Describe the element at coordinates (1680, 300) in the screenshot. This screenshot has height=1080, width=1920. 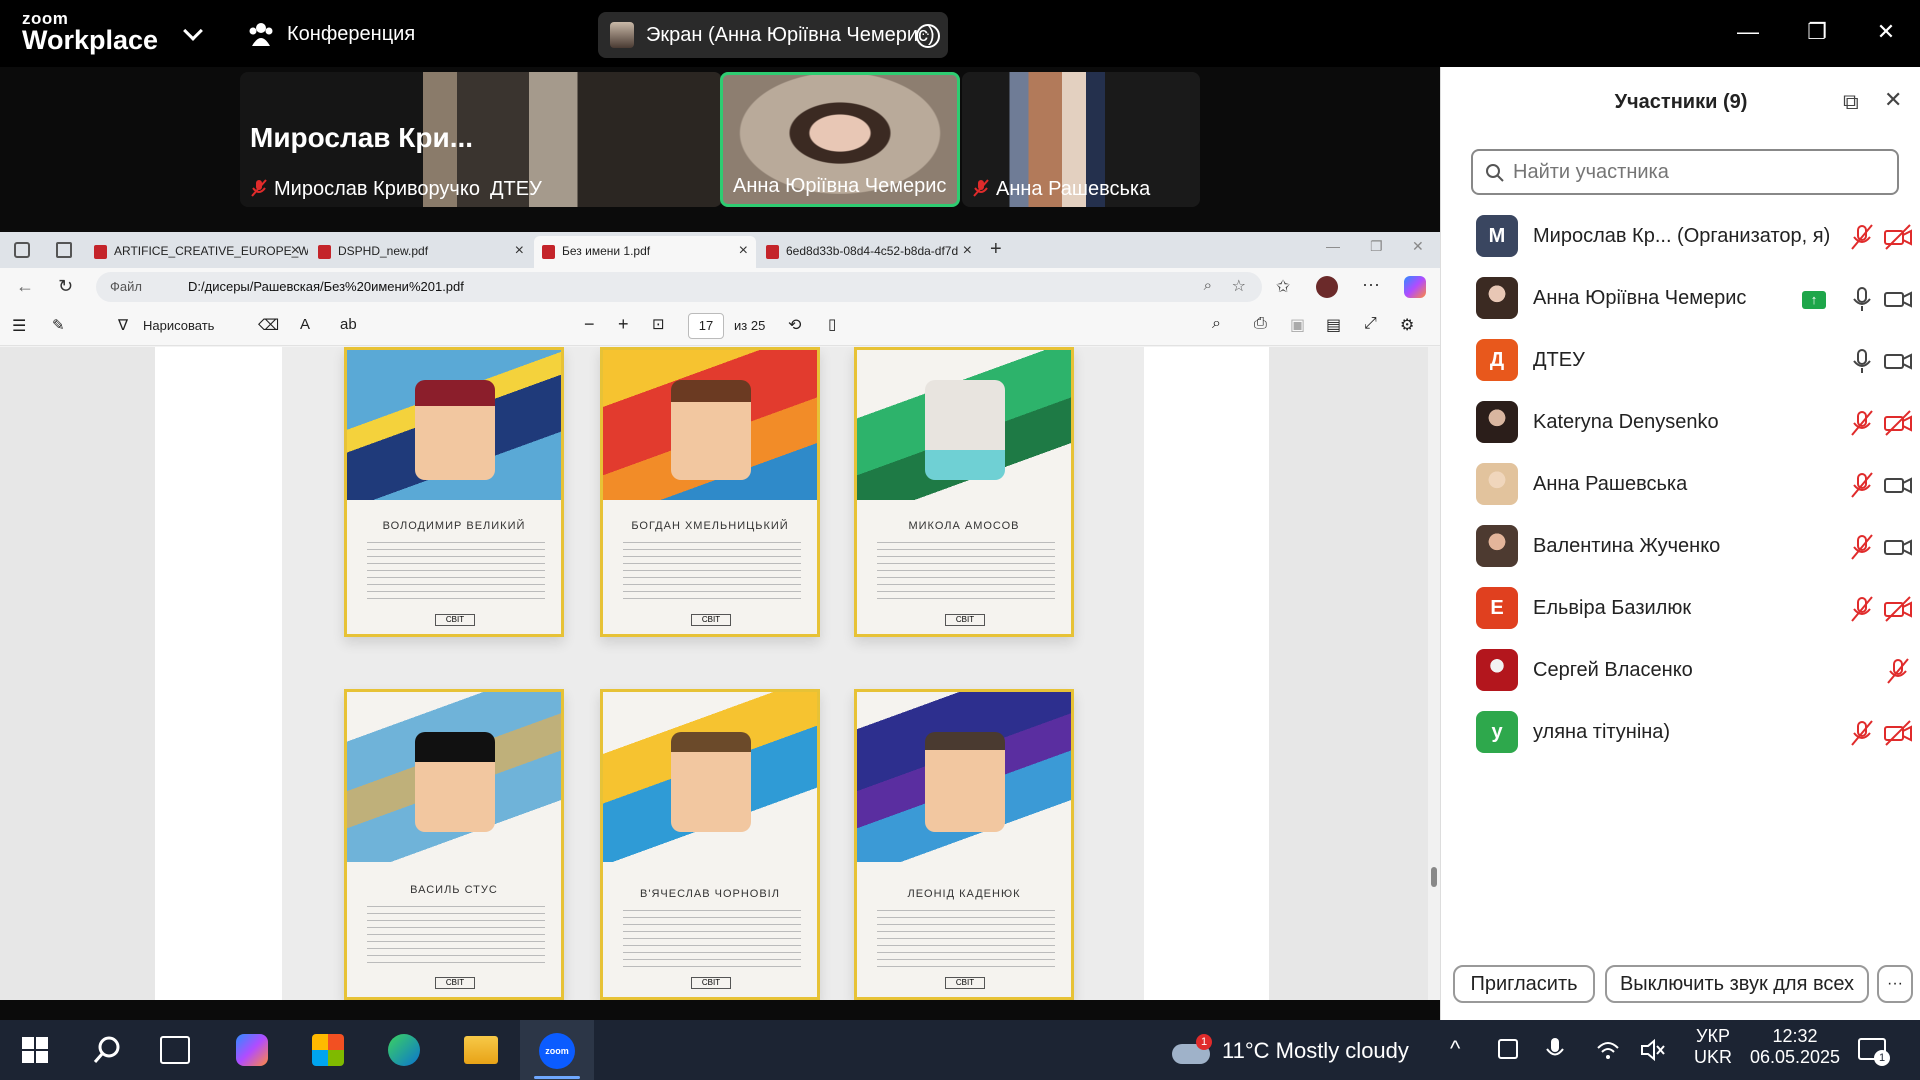
I see `participant-row: Анна Юріївна Чемерис ↑` at that location.